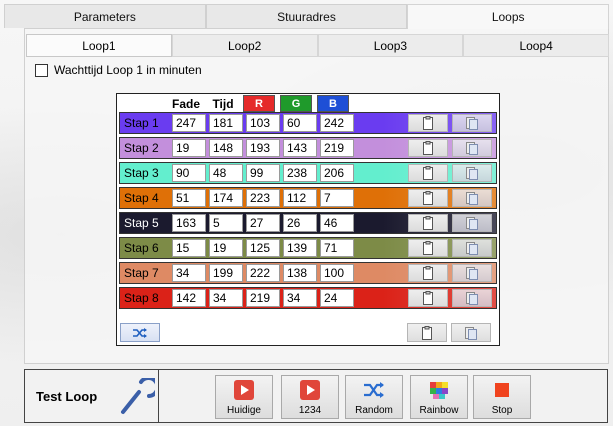  I want to click on step-tijd-input: 181, so click(226, 123).